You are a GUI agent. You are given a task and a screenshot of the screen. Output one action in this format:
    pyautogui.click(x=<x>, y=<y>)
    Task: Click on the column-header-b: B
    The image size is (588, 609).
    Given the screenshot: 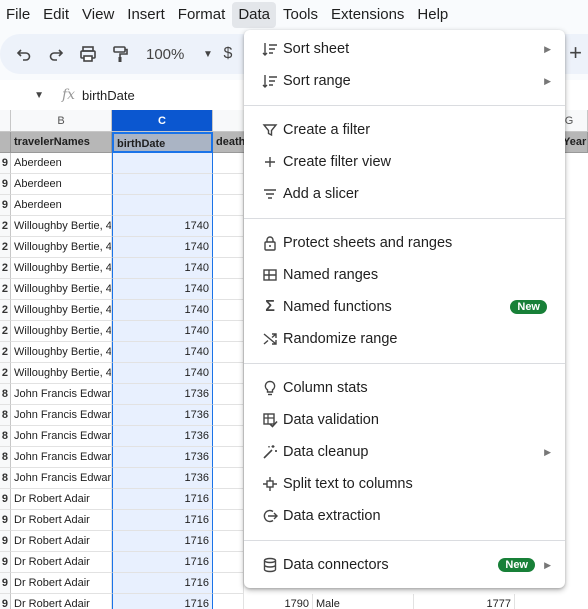 What is the action you would take?
    pyautogui.click(x=61, y=121)
    